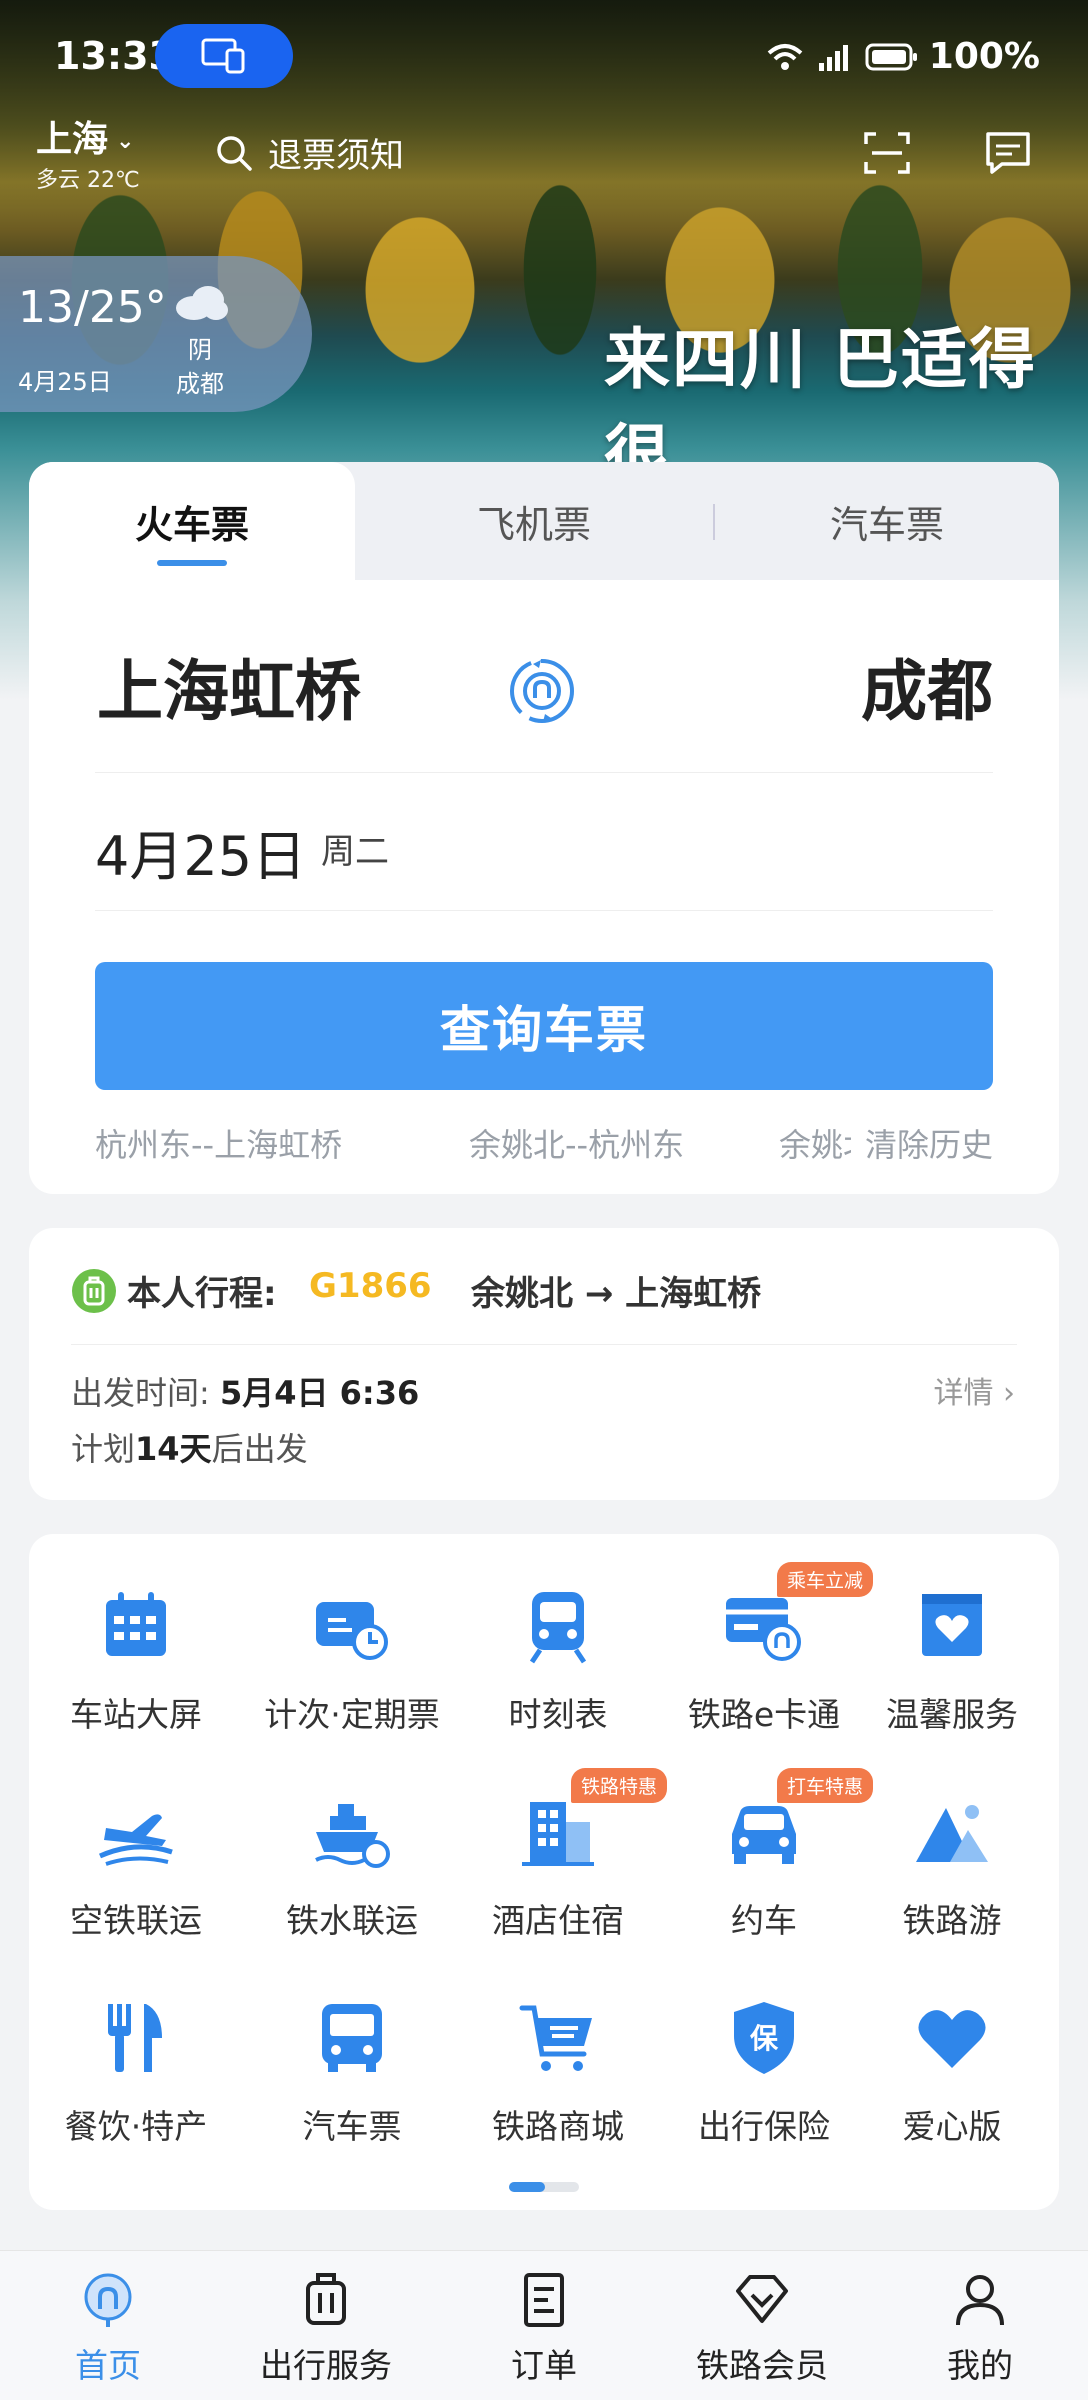 This screenshot has height=2400, width=1088. What do you see at coordinates (785, 56) in the screenshot?
I see `wifi-icon` at bounding box center [785, 56].